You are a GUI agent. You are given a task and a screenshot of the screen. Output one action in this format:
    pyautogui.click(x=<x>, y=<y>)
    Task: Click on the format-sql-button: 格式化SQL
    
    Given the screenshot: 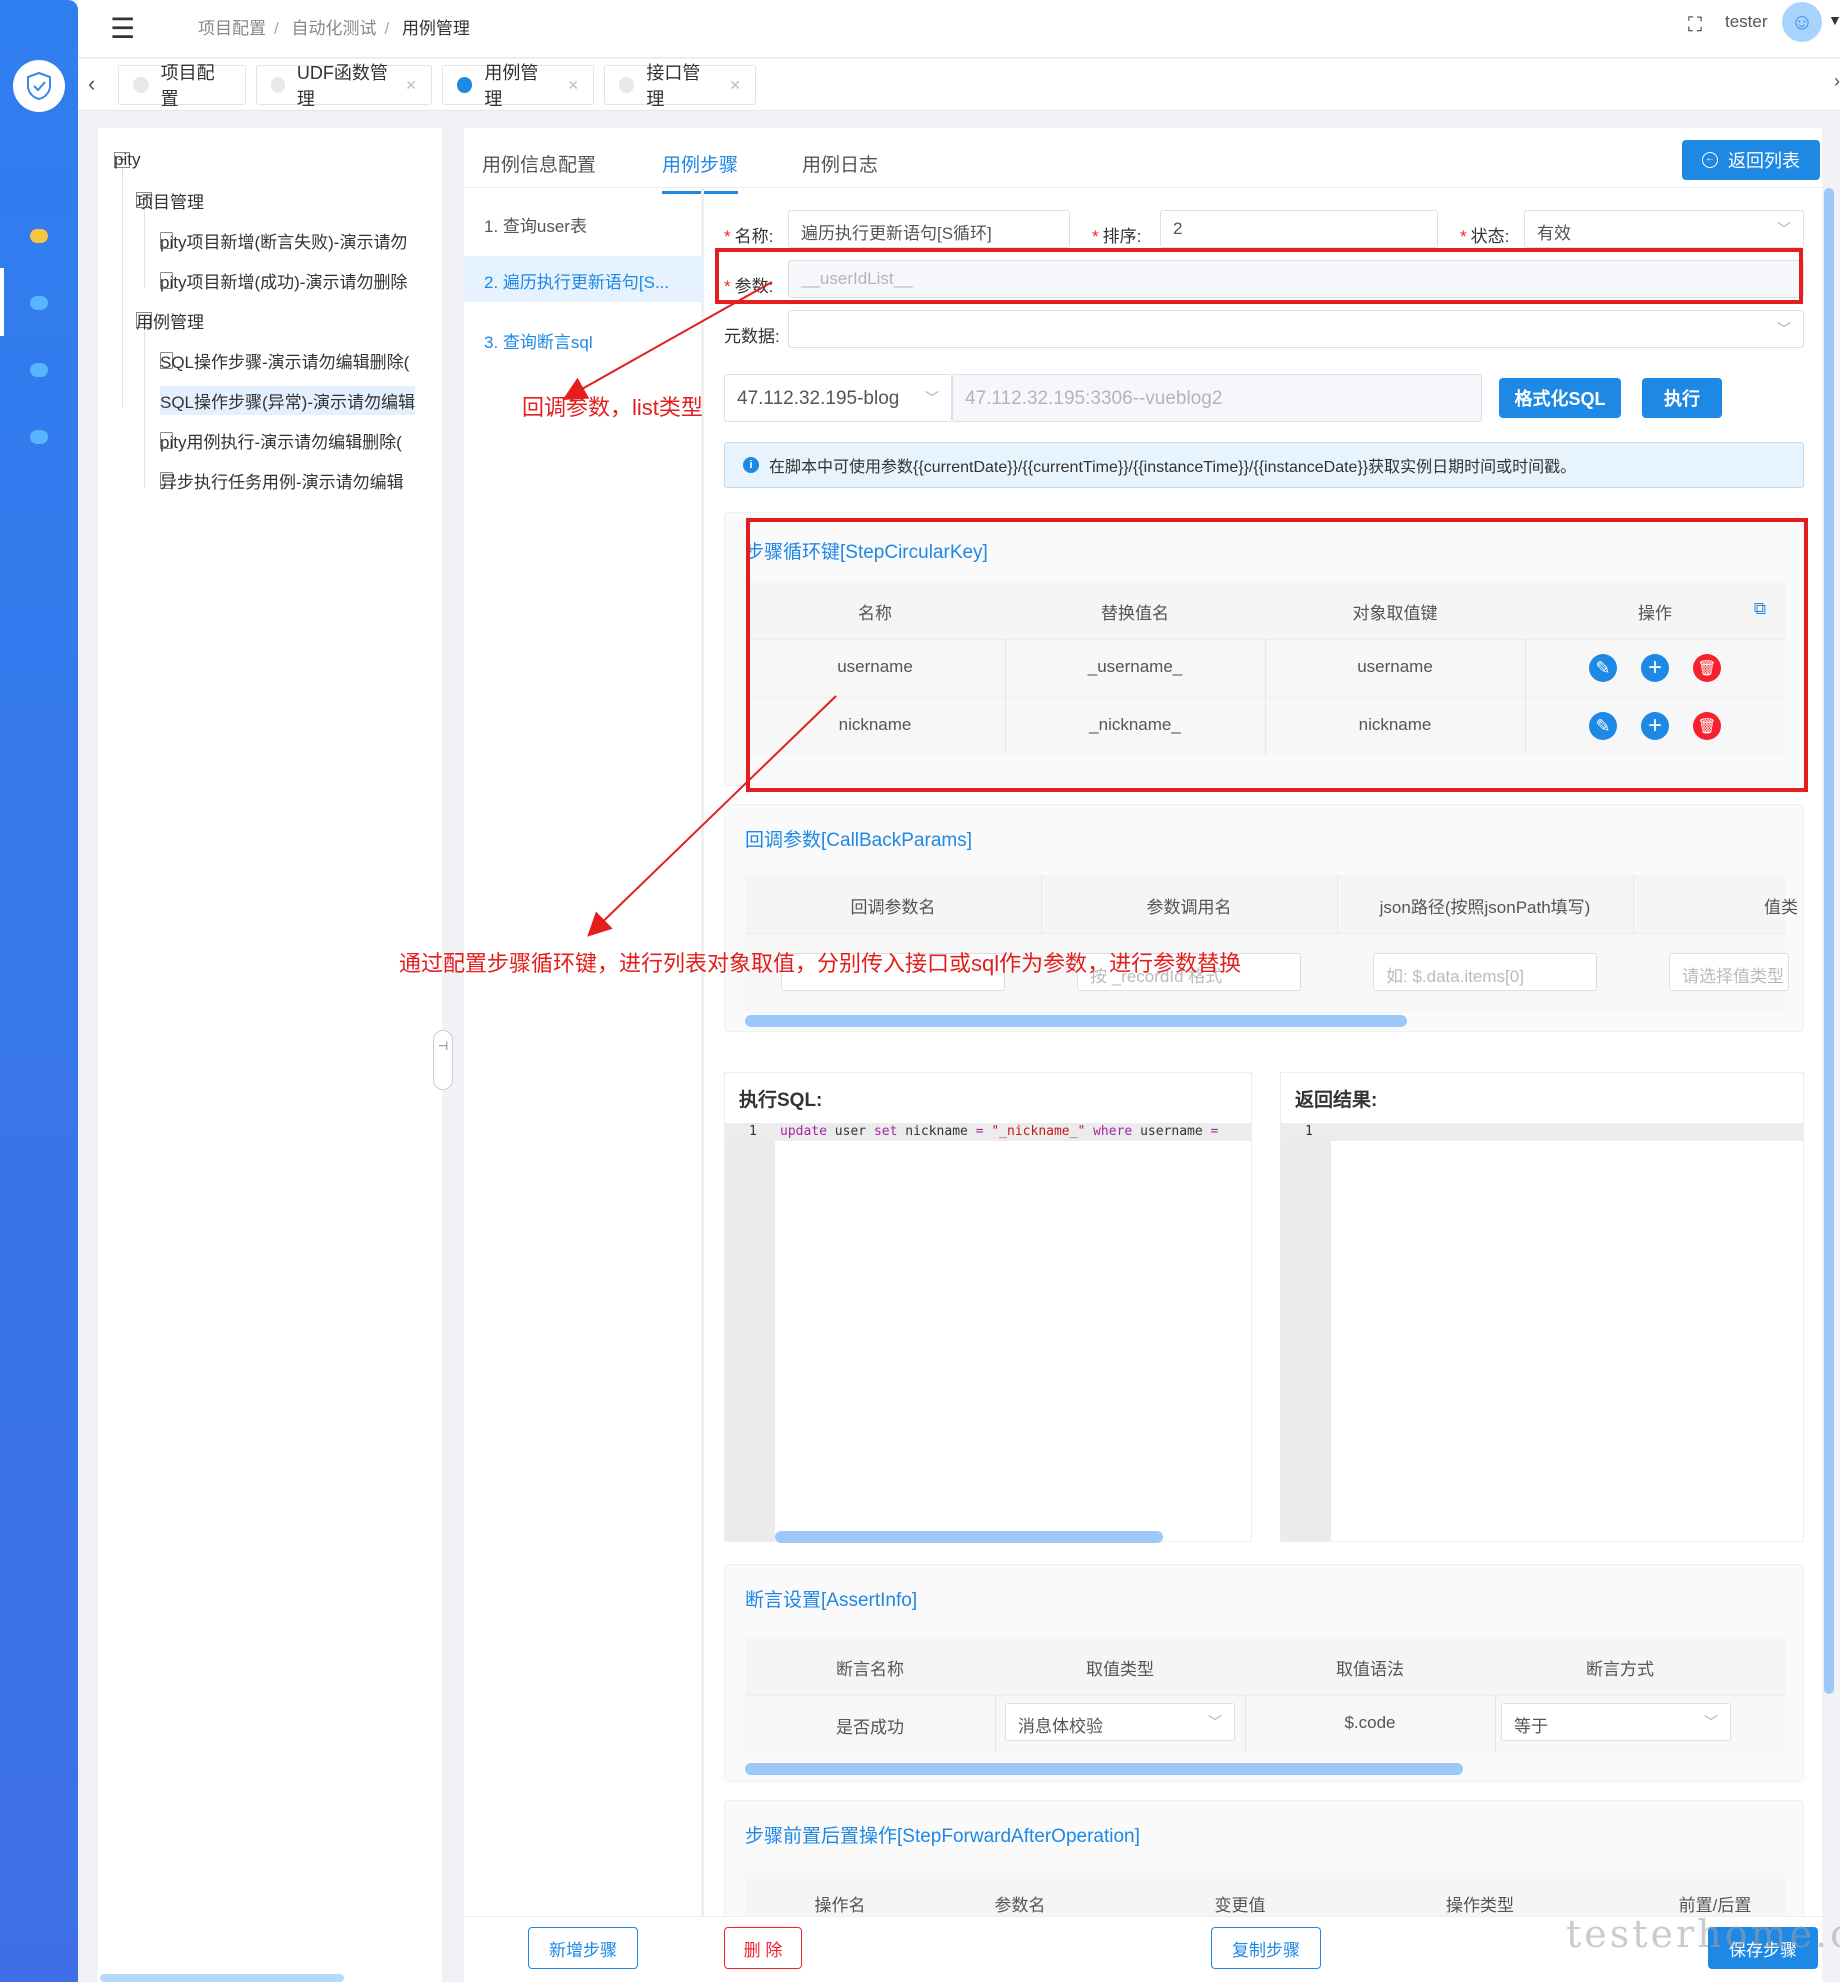 What is the action you would take?
    pyautogui.click(x=1560, y=398)
    